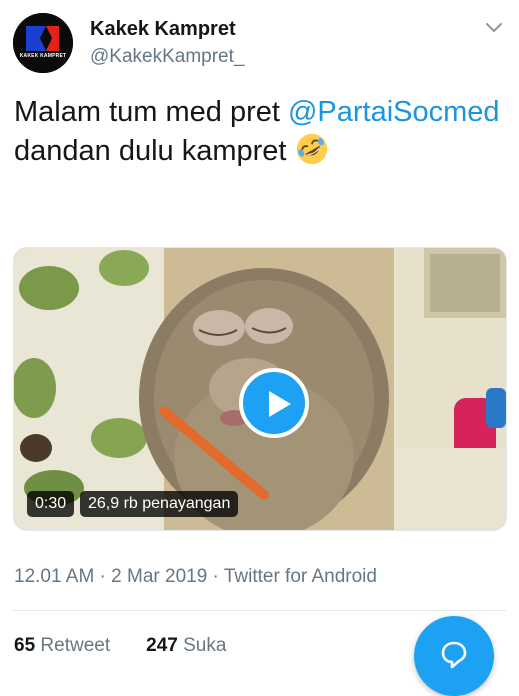 The width and height of the screenshot is (519, 696). What do you see at coordinates (43, 56) in the screenshot?
I see `avatar-logo-text: KAKEK KAMPRET` at bounding box center [43, 56].